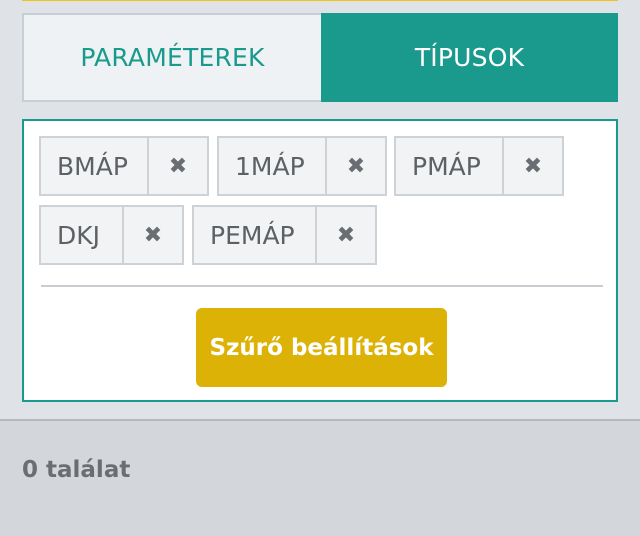 The image size is (640, 536). I want to click on chip-label: DKJ, so click(79, 235).